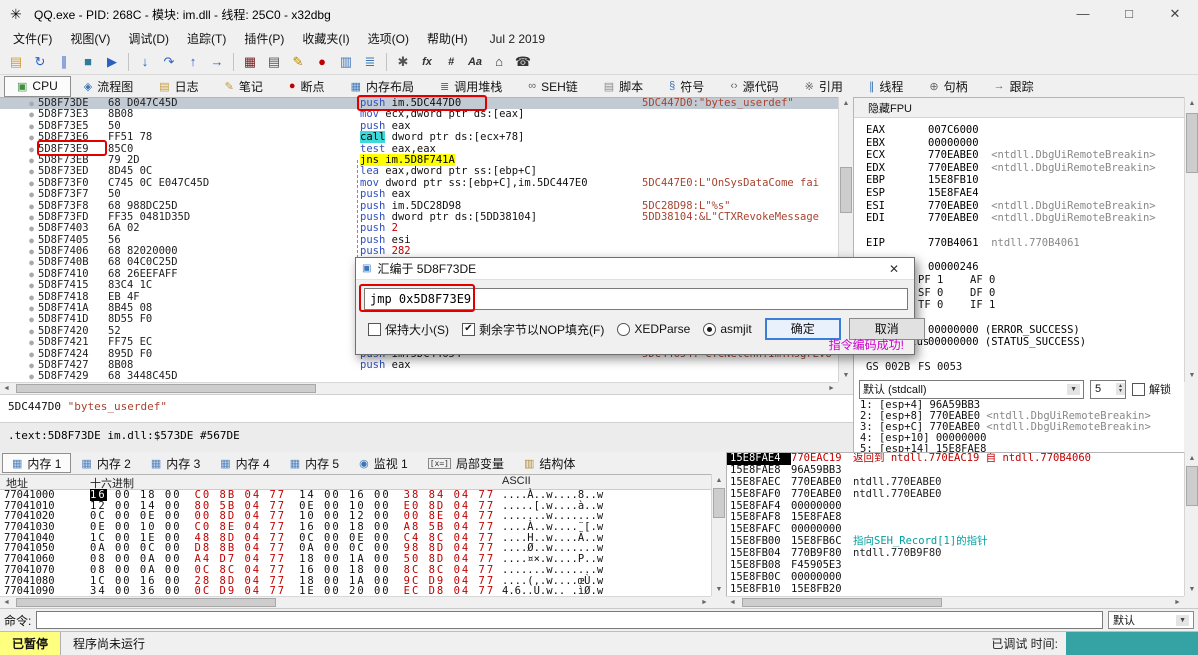  Describe the element at coordinates (274, 62) in the screenshot. I see `log-icon: ▤` at that location.